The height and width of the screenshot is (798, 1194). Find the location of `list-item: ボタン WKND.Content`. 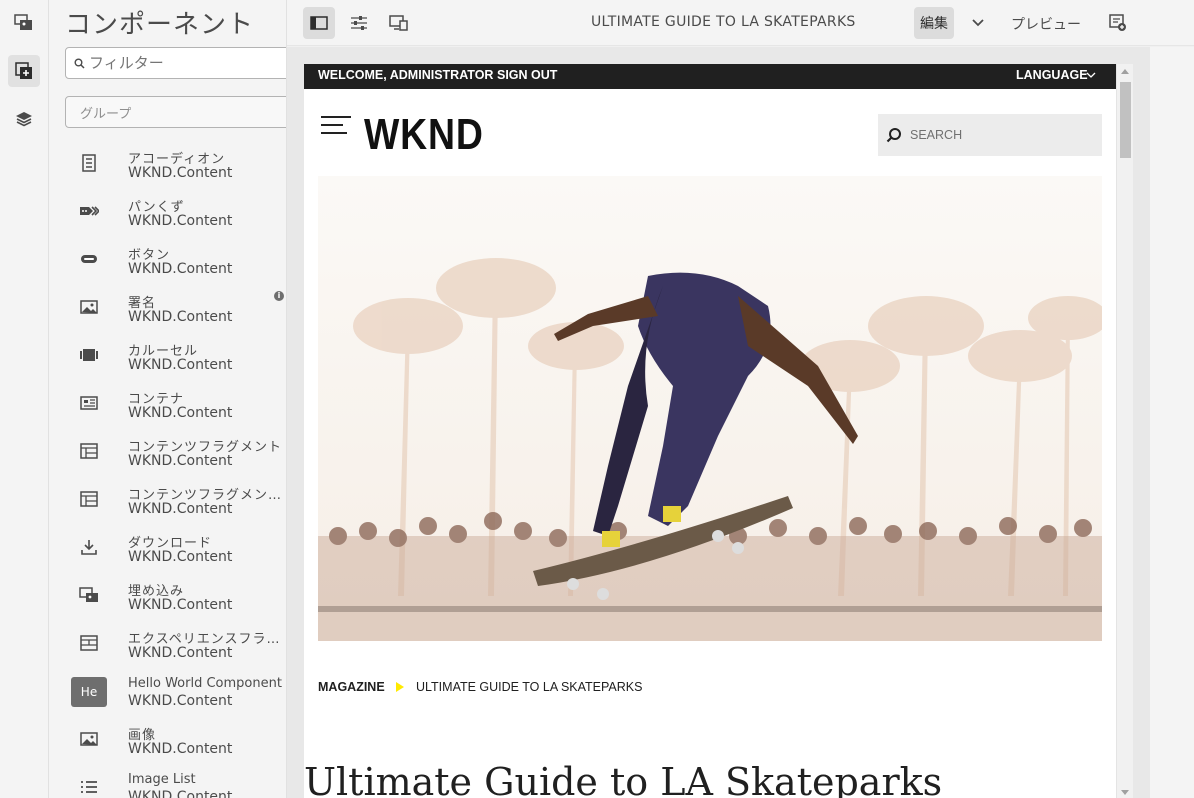

list-item: ボタン WKND.Content is located at coordinates (167, 266).